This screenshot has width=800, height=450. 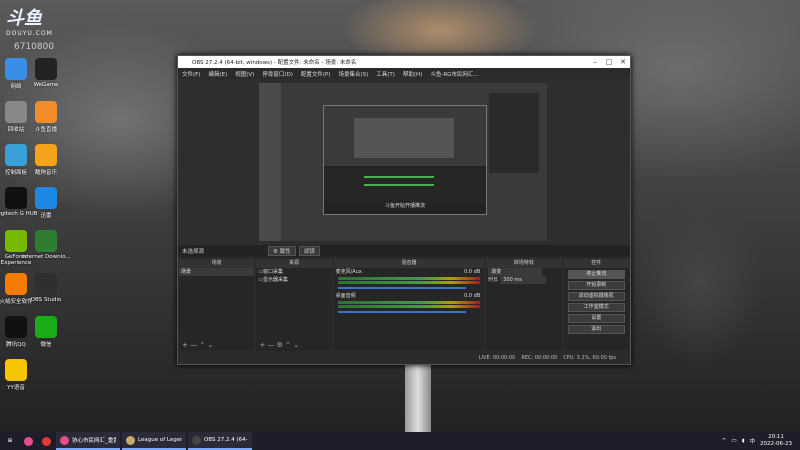 What do you see at coordinates (217, 74) in the screenshot?
I see `menu-item: 编辑(E)` at bounding box center [217, 74].